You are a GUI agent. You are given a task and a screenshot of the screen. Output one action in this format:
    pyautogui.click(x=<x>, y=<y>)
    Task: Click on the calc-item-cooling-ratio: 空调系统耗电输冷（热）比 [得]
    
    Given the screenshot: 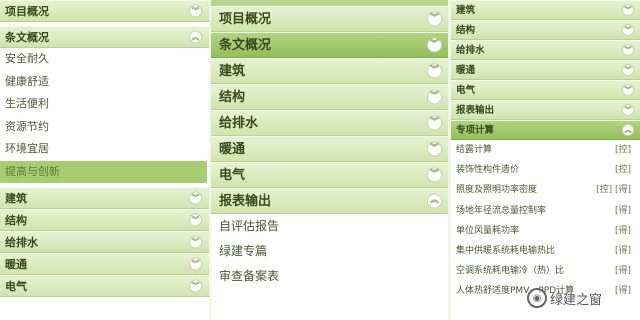 What is the action you would take?
    pyautogui.click(x=545, y=271)
    